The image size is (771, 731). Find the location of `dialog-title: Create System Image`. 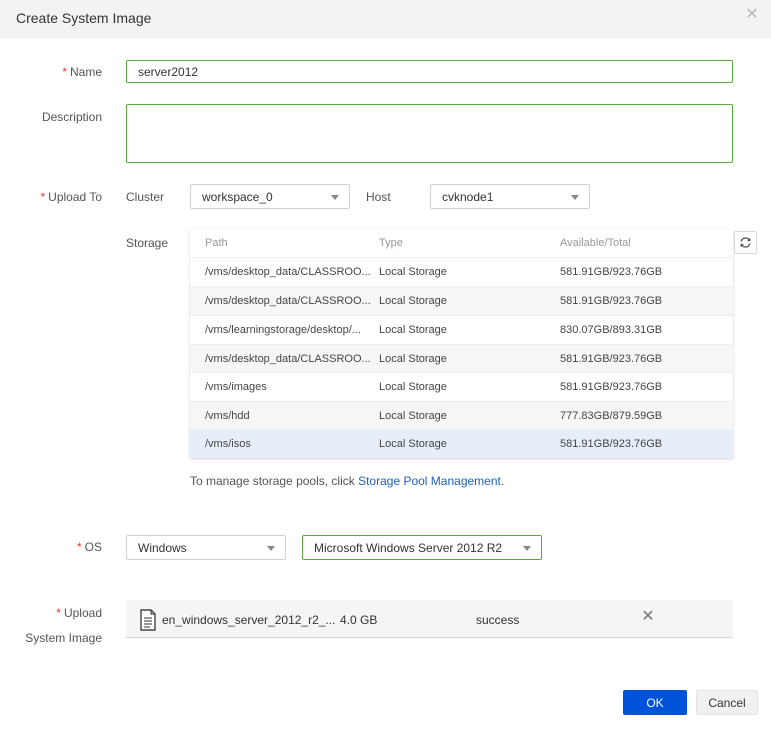

dialog-title: Create System Image is located at coordinates (84, 18).